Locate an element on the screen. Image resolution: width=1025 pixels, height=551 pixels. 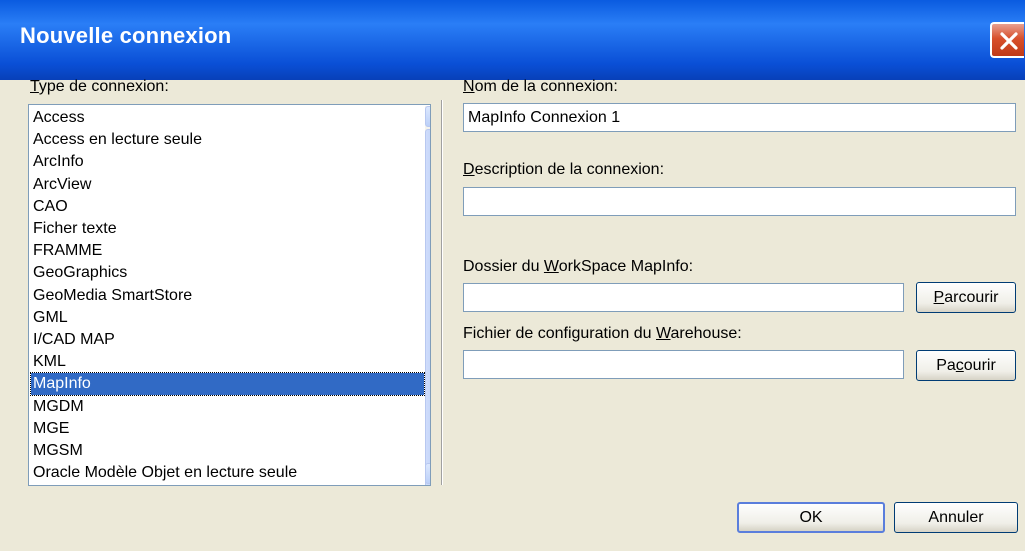
list-item: MGE is located at coordinates (51, 429).